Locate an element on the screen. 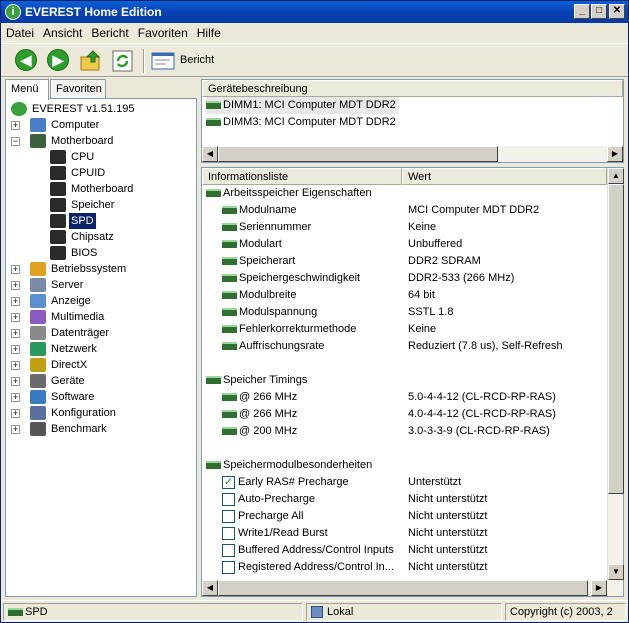  table-row: Speicherart DDR2 SDRAM is located at coordinates (404, 261).